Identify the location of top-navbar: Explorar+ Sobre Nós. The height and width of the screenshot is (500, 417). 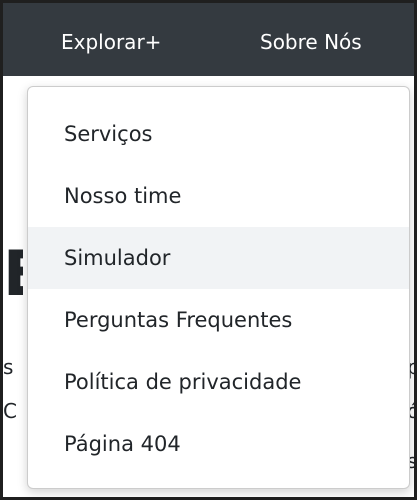
(208, 39).